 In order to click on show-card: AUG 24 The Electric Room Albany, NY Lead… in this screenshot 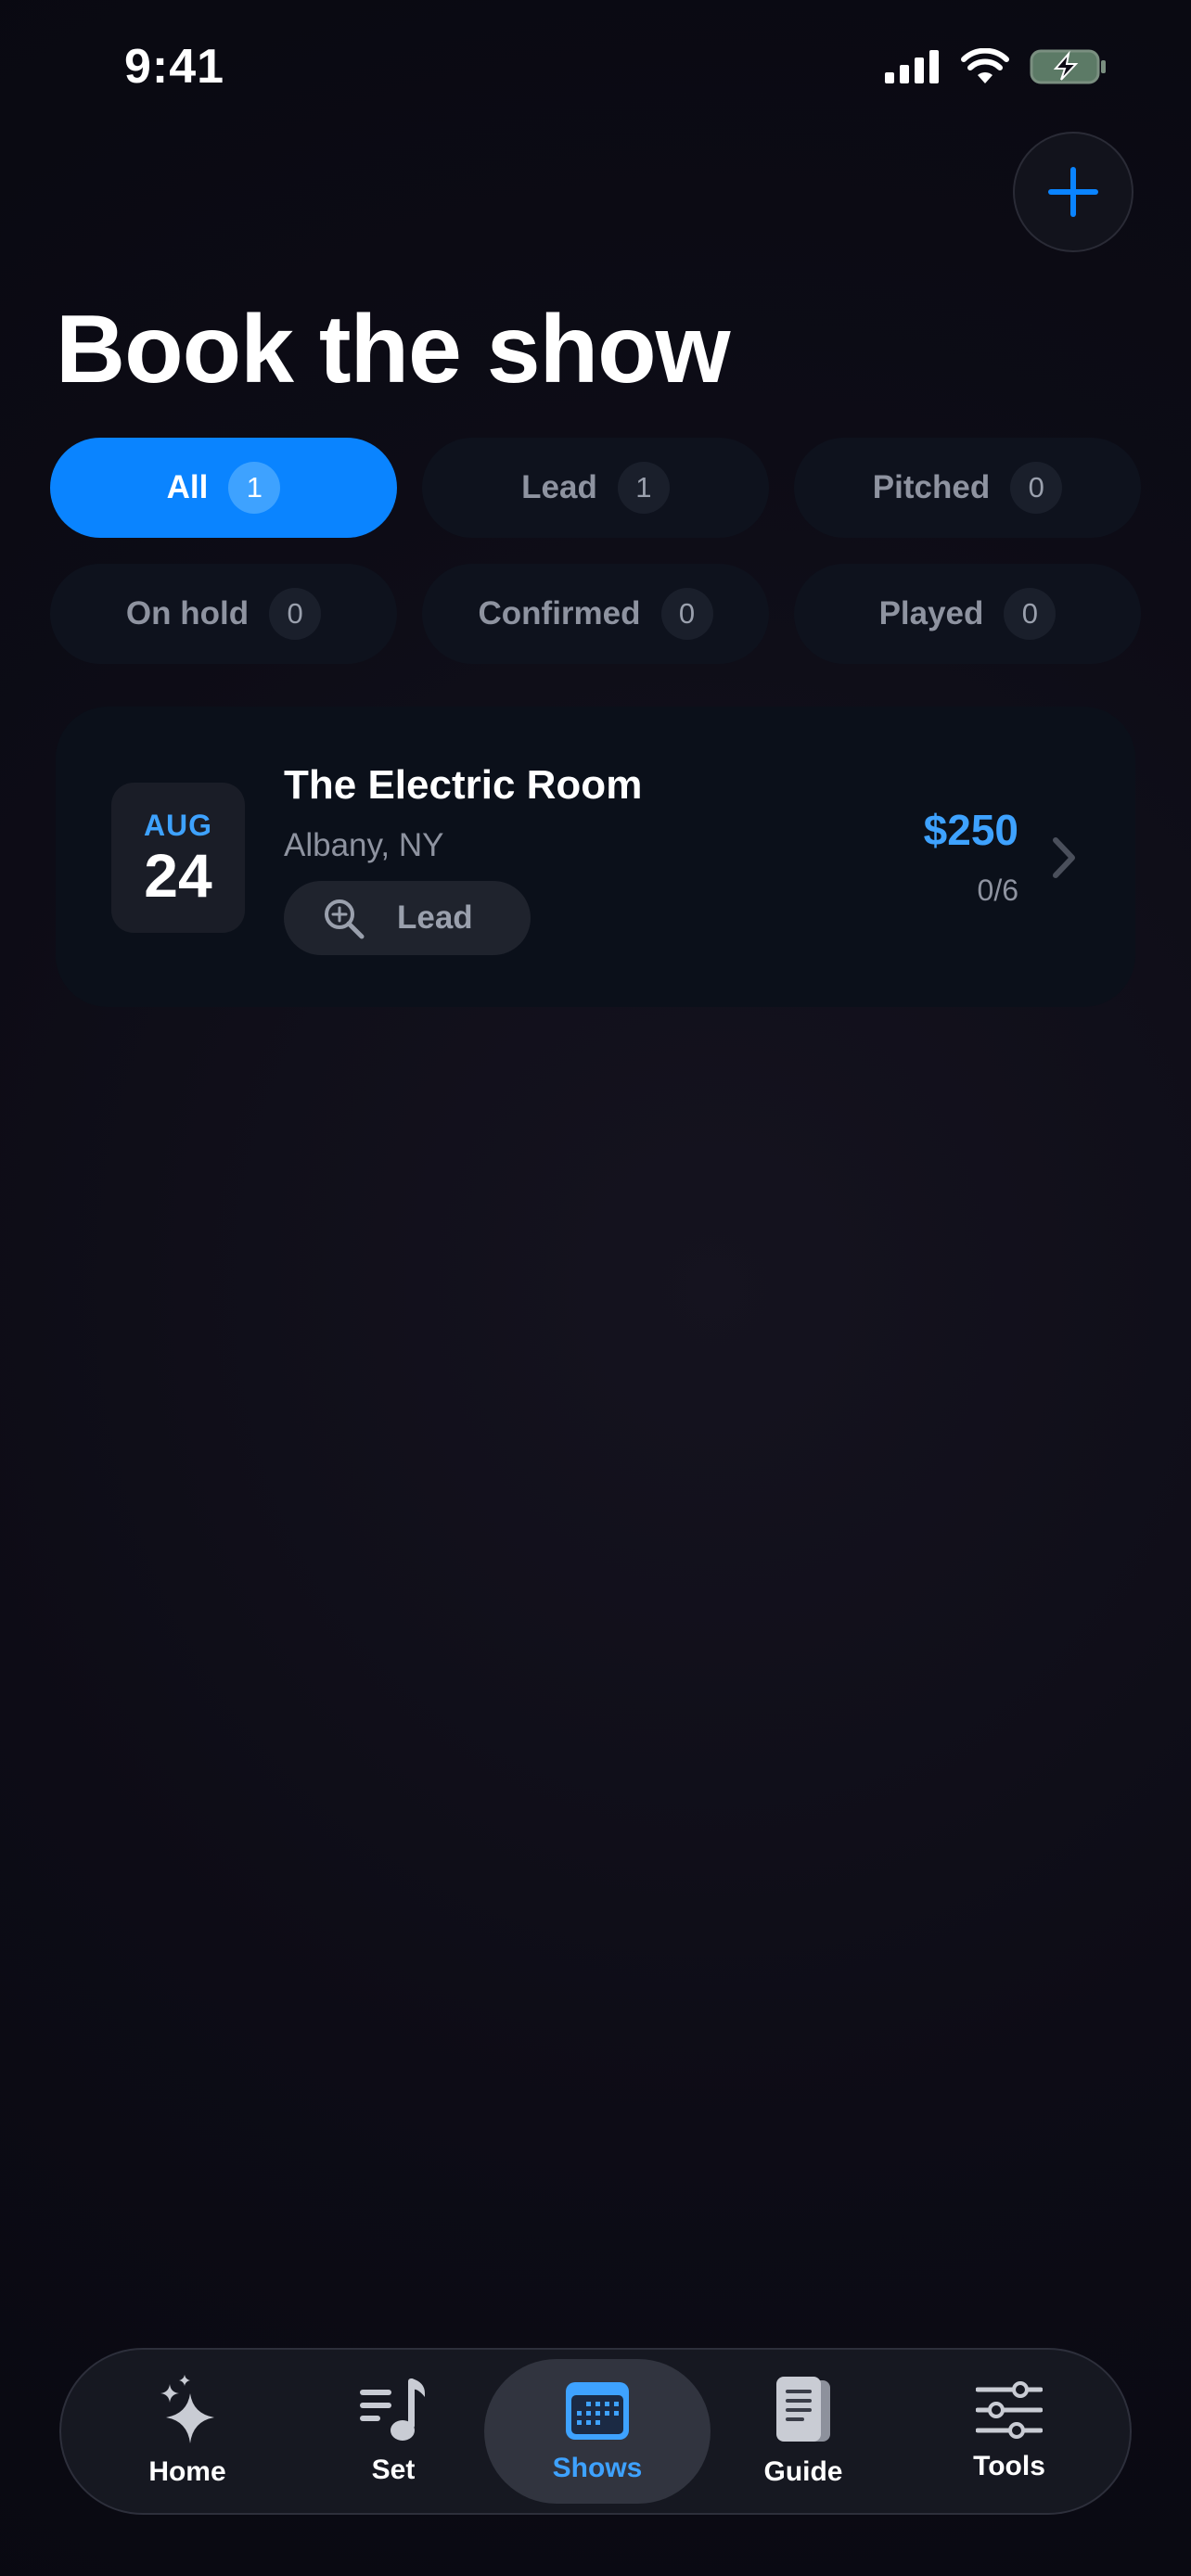, I will do `click(595, 857)`.